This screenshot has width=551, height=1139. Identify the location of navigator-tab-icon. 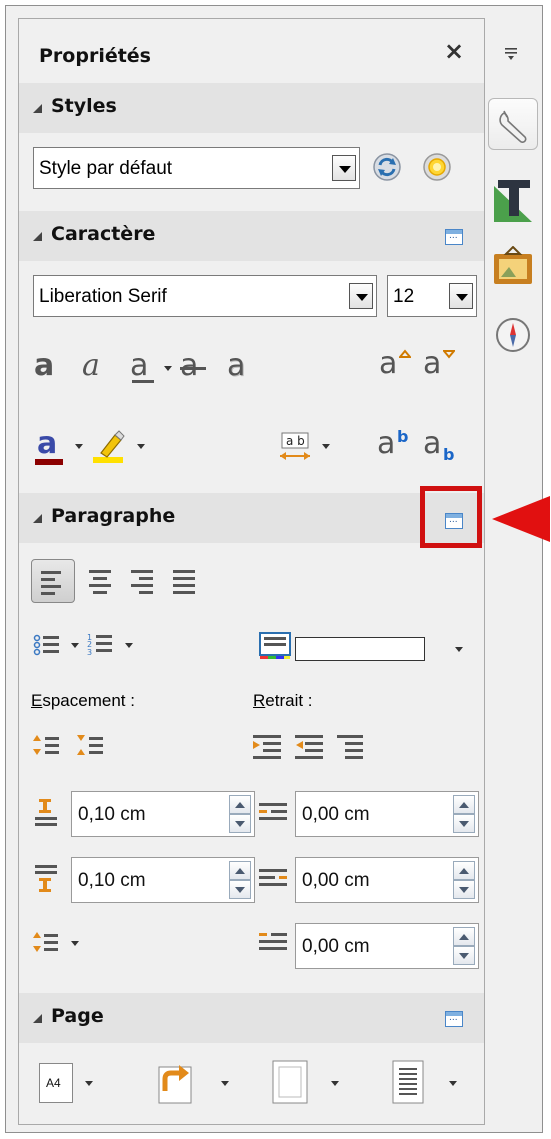
(513, 335).